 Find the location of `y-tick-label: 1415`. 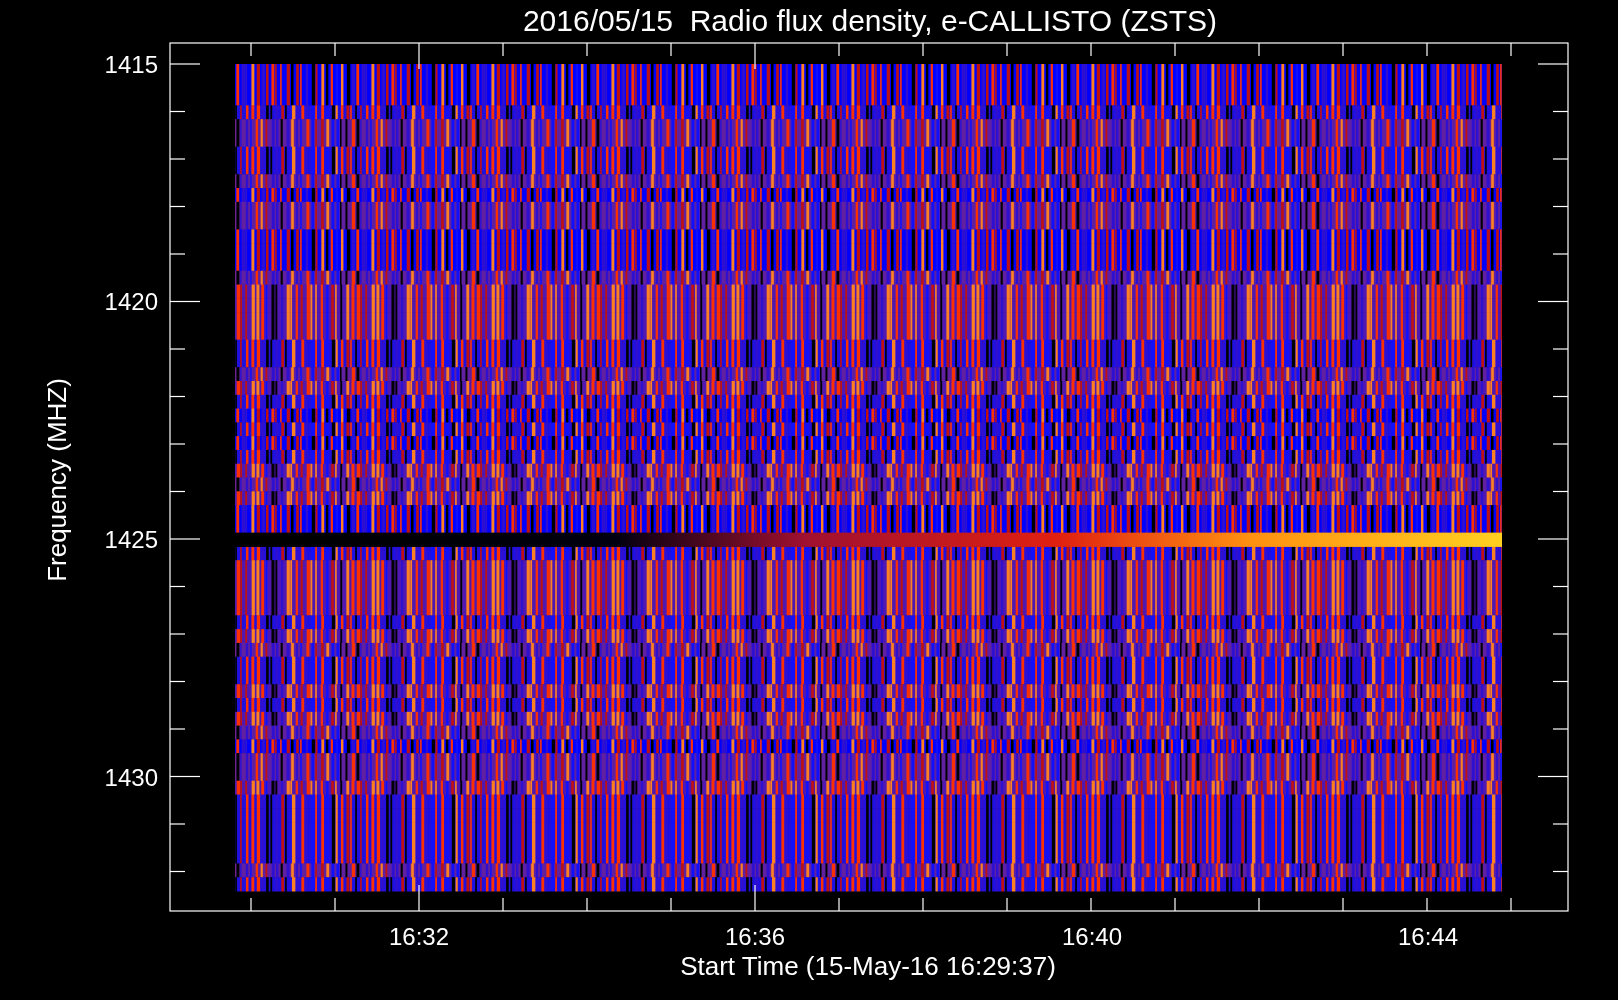

y-tick-label: 1415 is located at coordinates (131, 64).